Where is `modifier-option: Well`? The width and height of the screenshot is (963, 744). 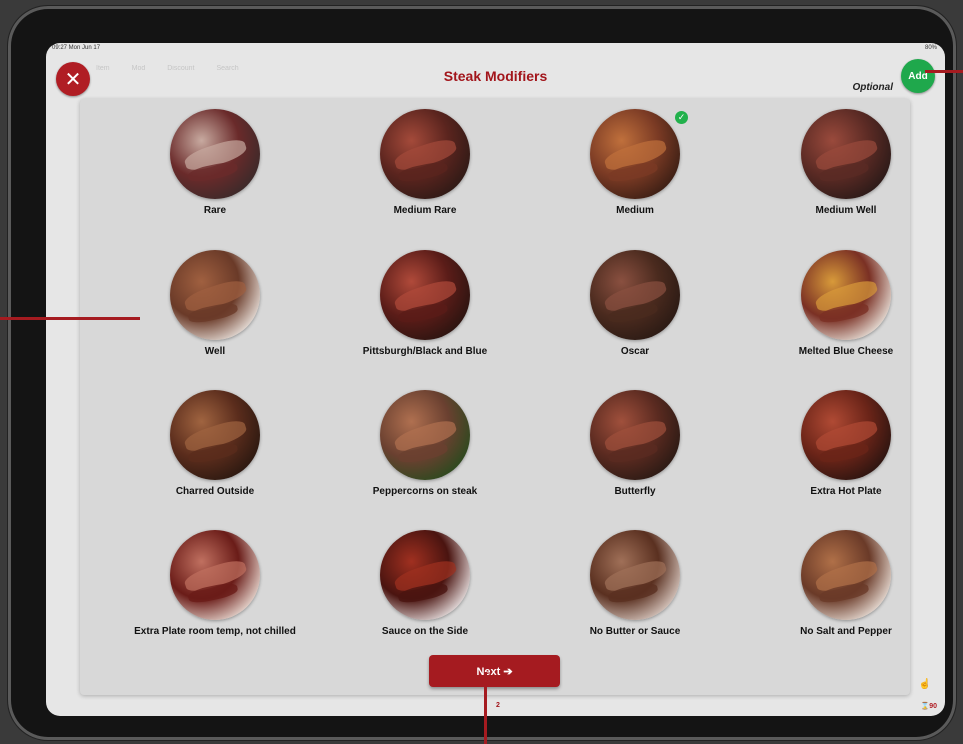 modifier-option: Well is located at coordinates (215, 303).